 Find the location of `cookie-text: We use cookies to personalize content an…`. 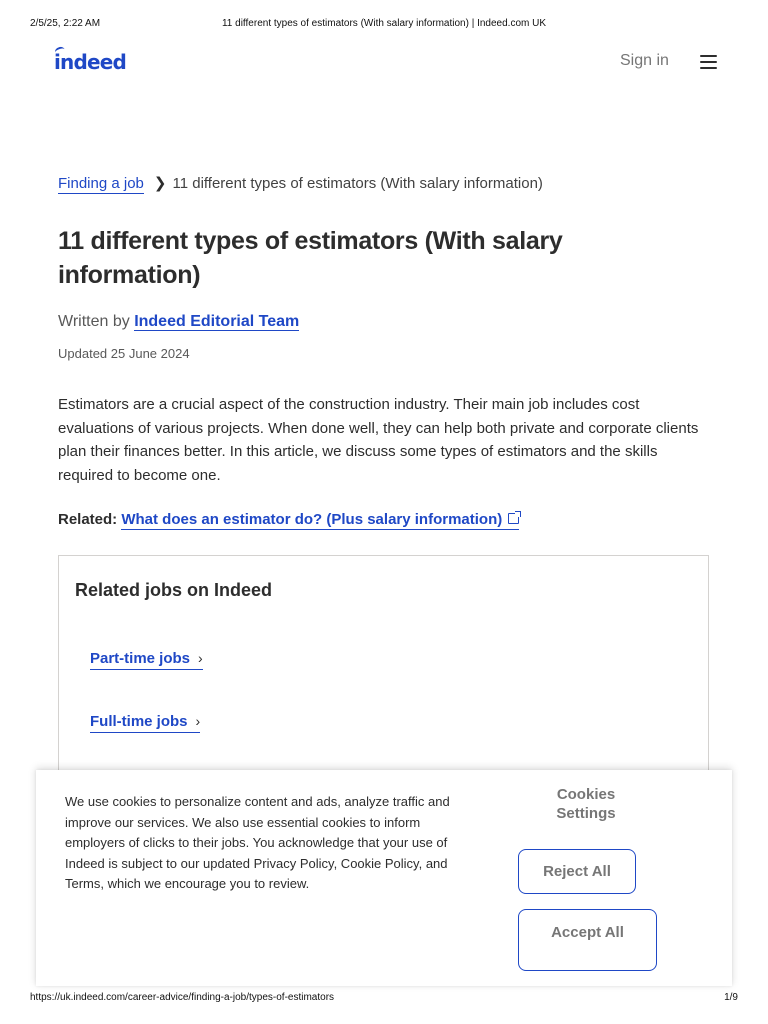

cookie-text: We use cookies to personalize content an… is located at coordinates (257, 842).